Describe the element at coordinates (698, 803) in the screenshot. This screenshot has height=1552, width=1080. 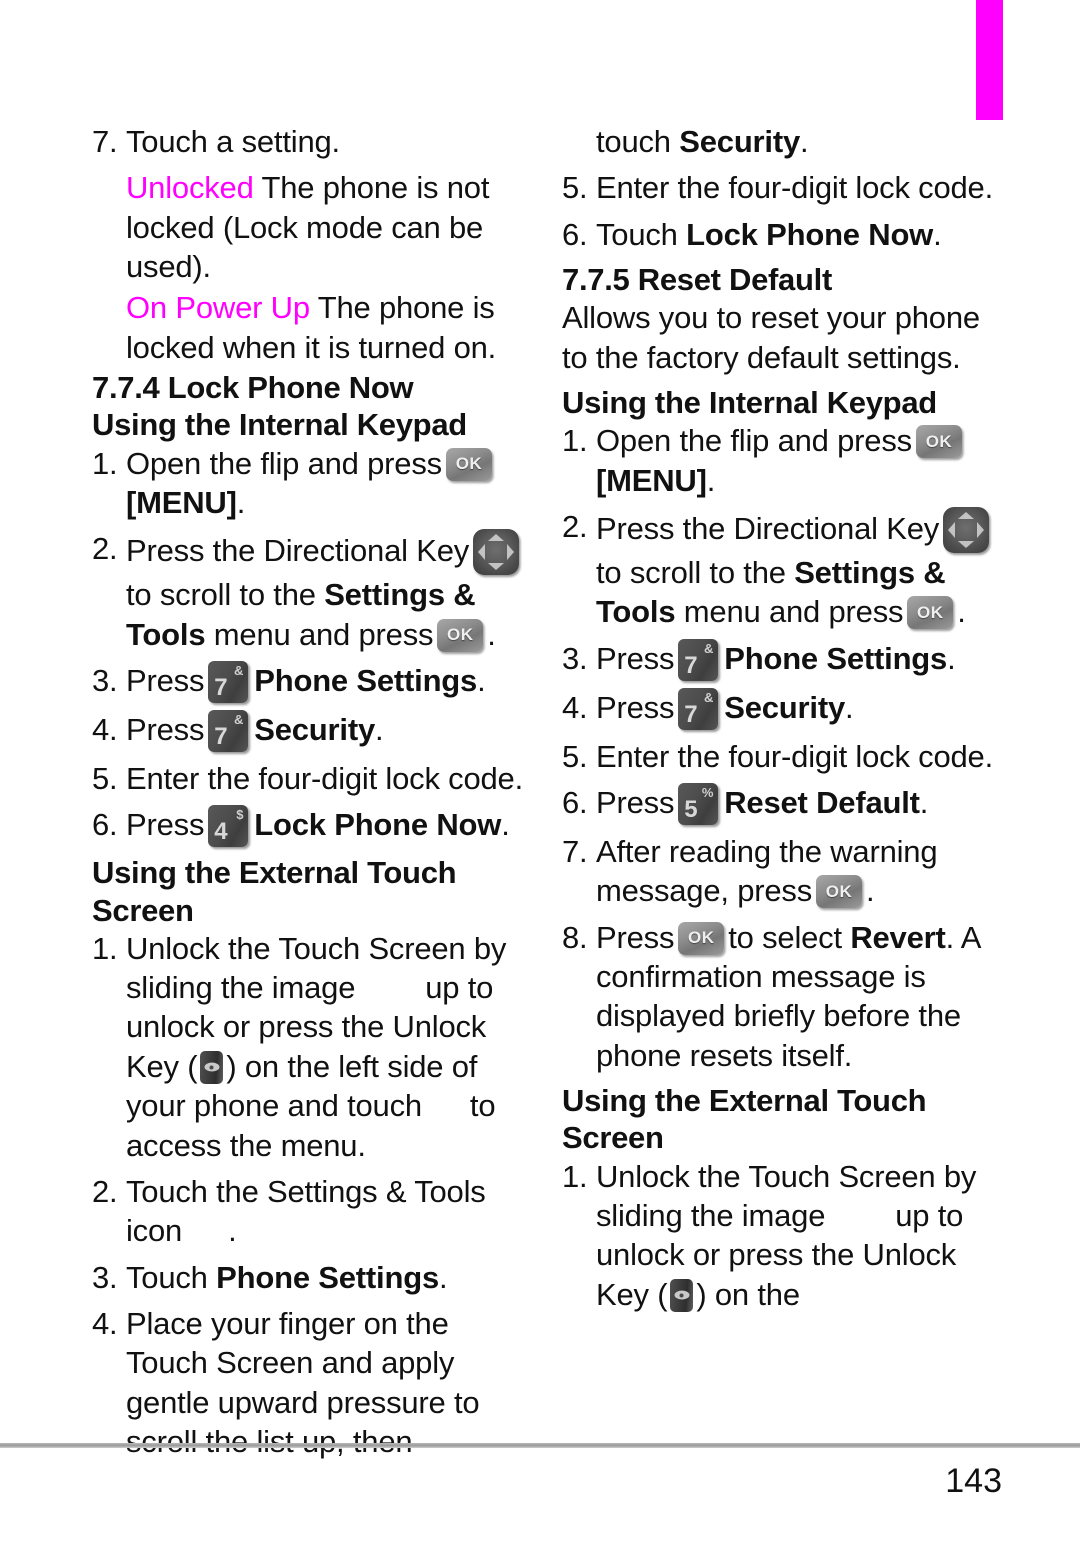
I see `number-key-5-icon: 5%` at that location.